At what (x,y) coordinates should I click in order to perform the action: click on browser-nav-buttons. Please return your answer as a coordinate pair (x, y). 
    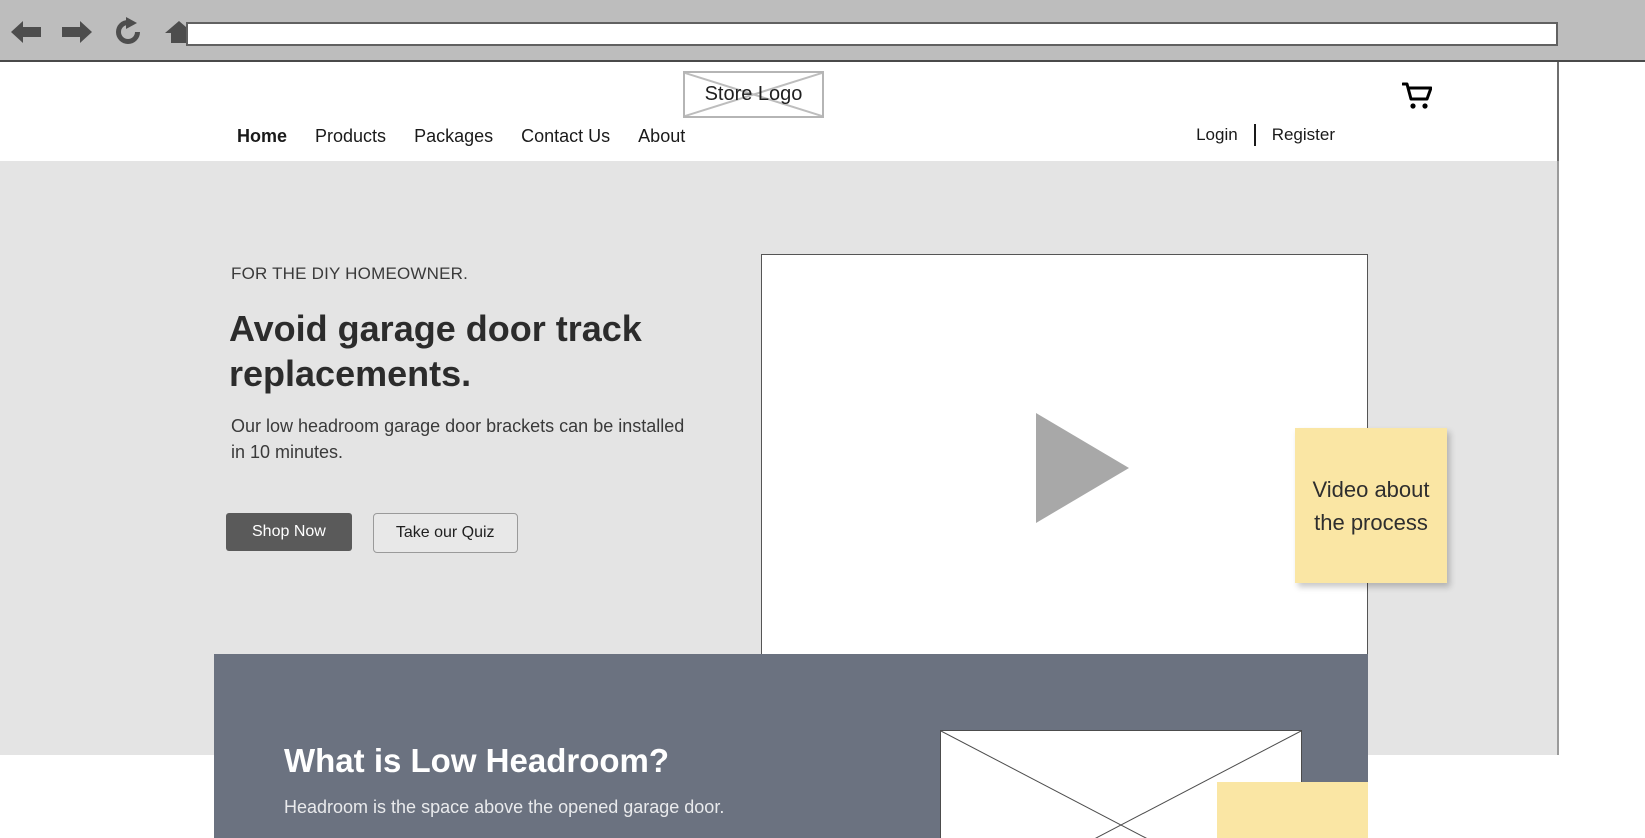
    Looking at the image, I should click on (102, 32).